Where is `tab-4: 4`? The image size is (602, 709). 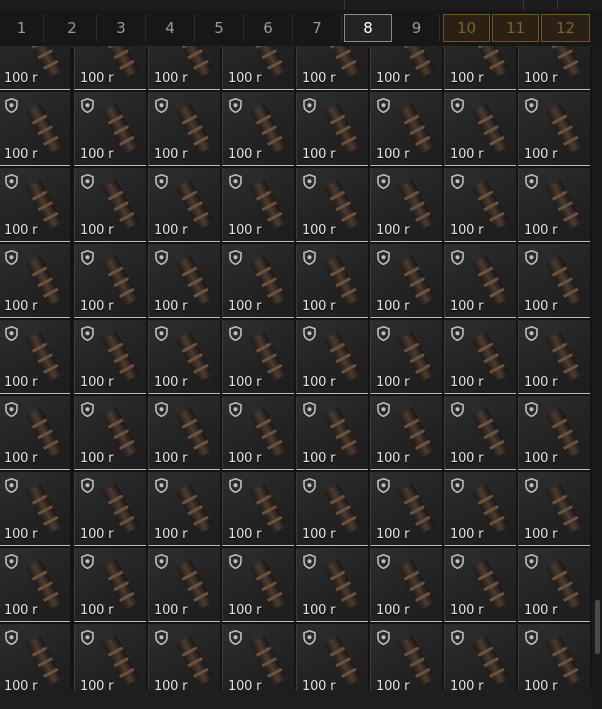
tab-4: 4 is located at coordinates (170, 28).